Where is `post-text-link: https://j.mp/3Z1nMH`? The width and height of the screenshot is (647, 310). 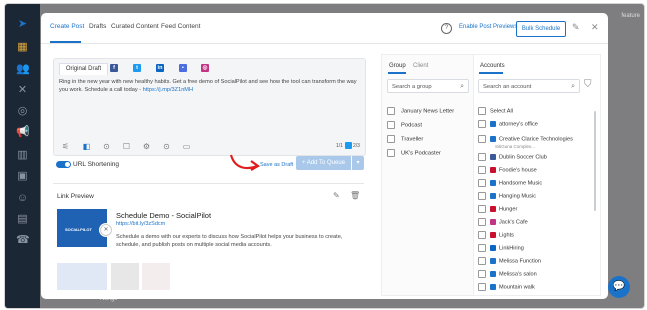
post-text-link: https://j.mp/3Z1nMH is located at coordinates (168, 90).